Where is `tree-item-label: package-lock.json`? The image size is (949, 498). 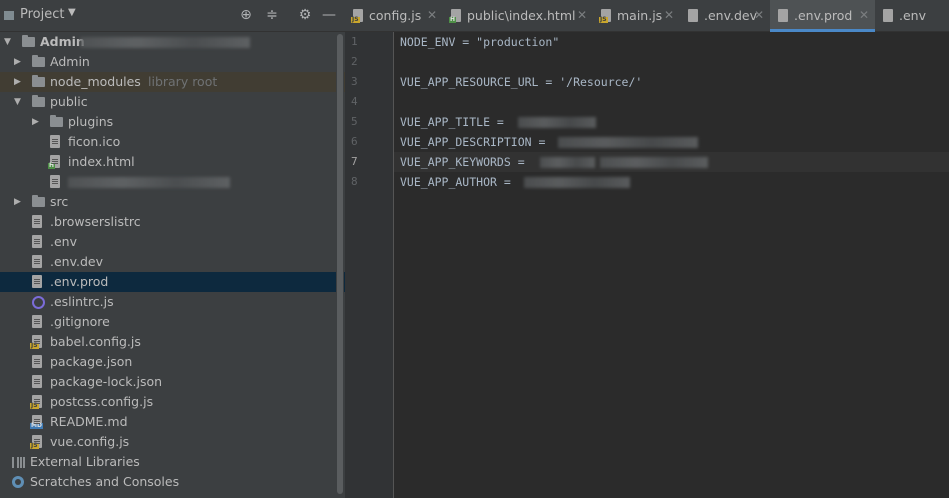
tree-item-label: package-lock.json is located at coordinates (106, 381).